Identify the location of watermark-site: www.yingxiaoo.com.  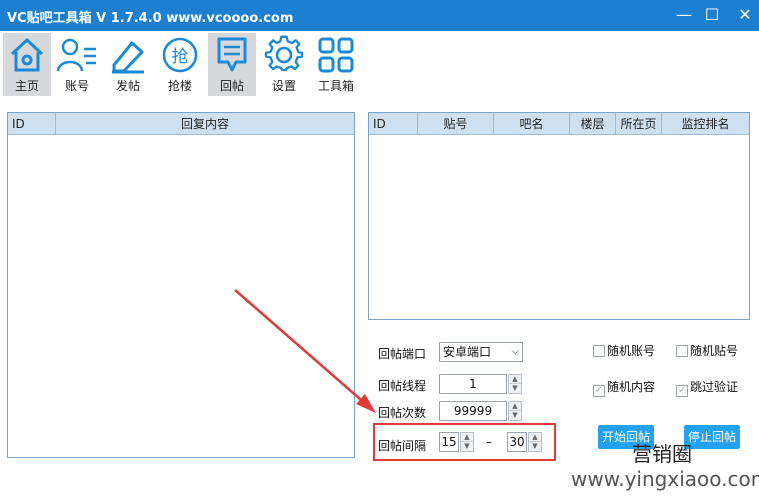
(665, 479).